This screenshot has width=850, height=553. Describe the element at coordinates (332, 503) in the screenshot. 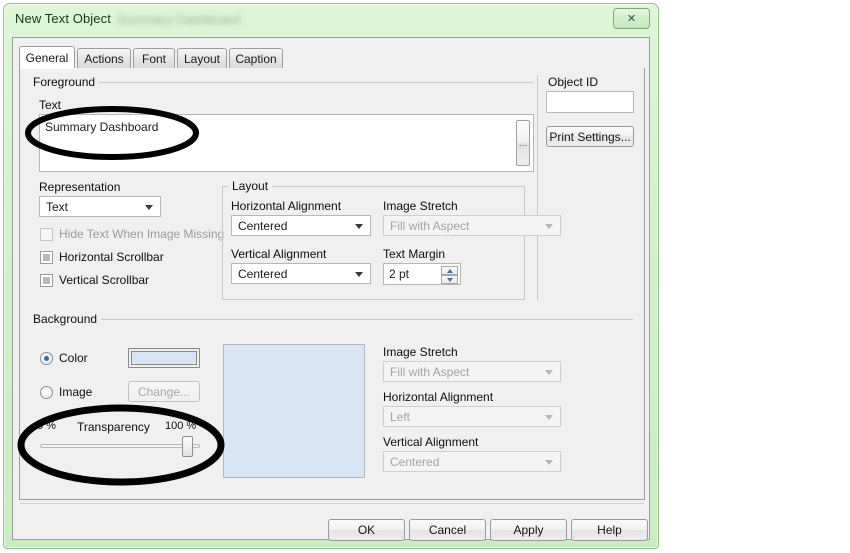

I see `footer-divider` at that location.